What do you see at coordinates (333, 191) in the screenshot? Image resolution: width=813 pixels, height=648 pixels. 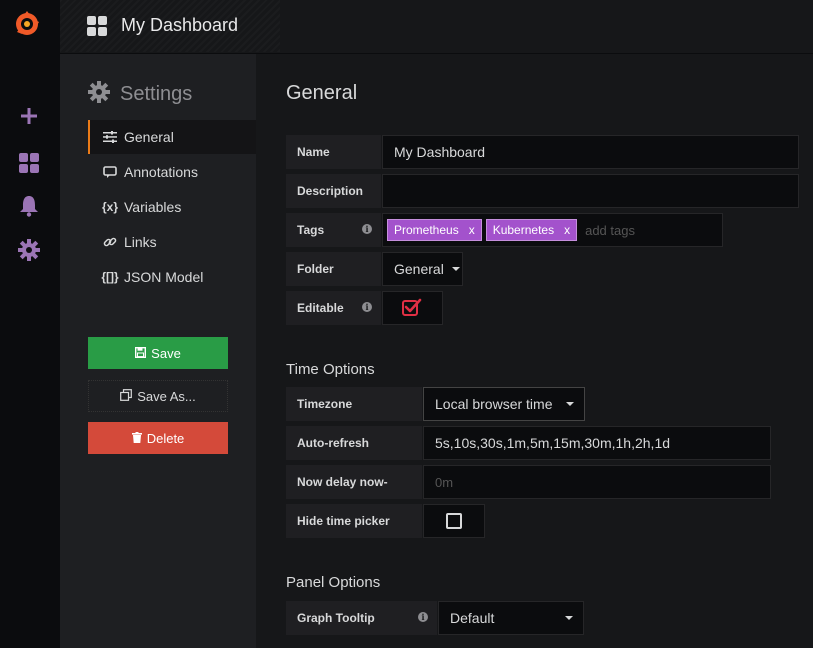 I see `description-label: Description` at bounding box center [333, 191].